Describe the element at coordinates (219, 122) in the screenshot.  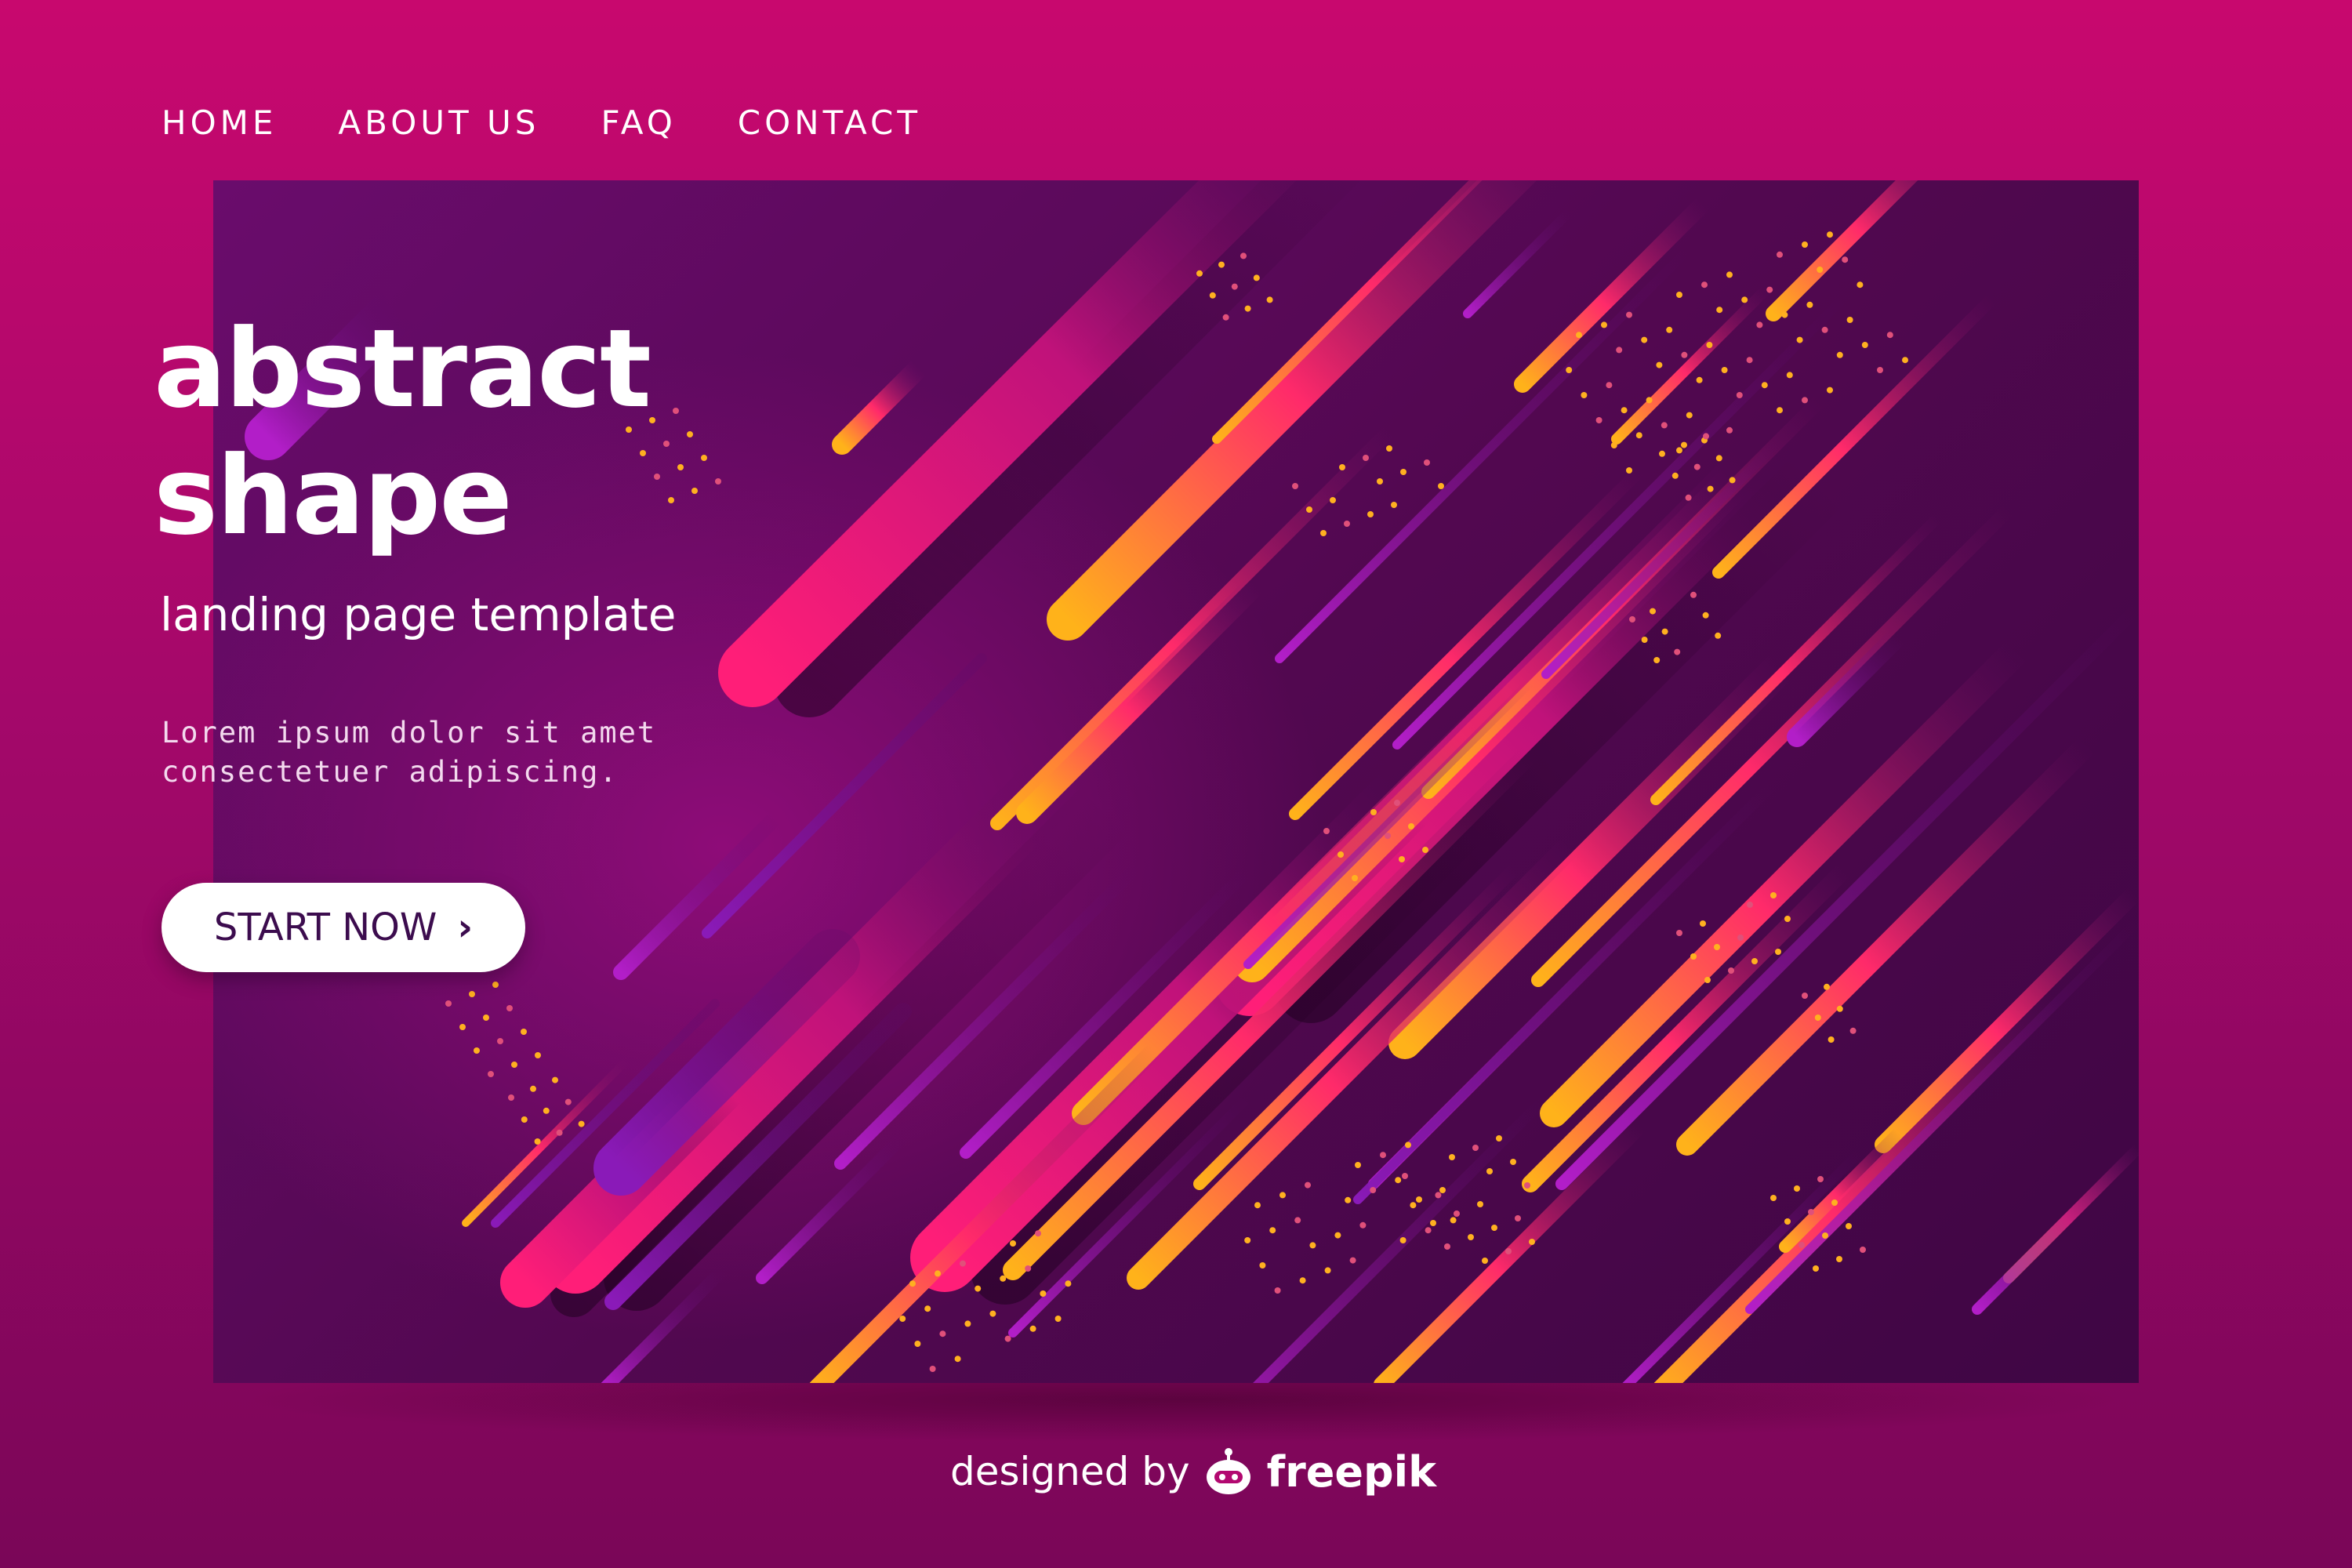
I see `nav-item-home: HOME` at that location.